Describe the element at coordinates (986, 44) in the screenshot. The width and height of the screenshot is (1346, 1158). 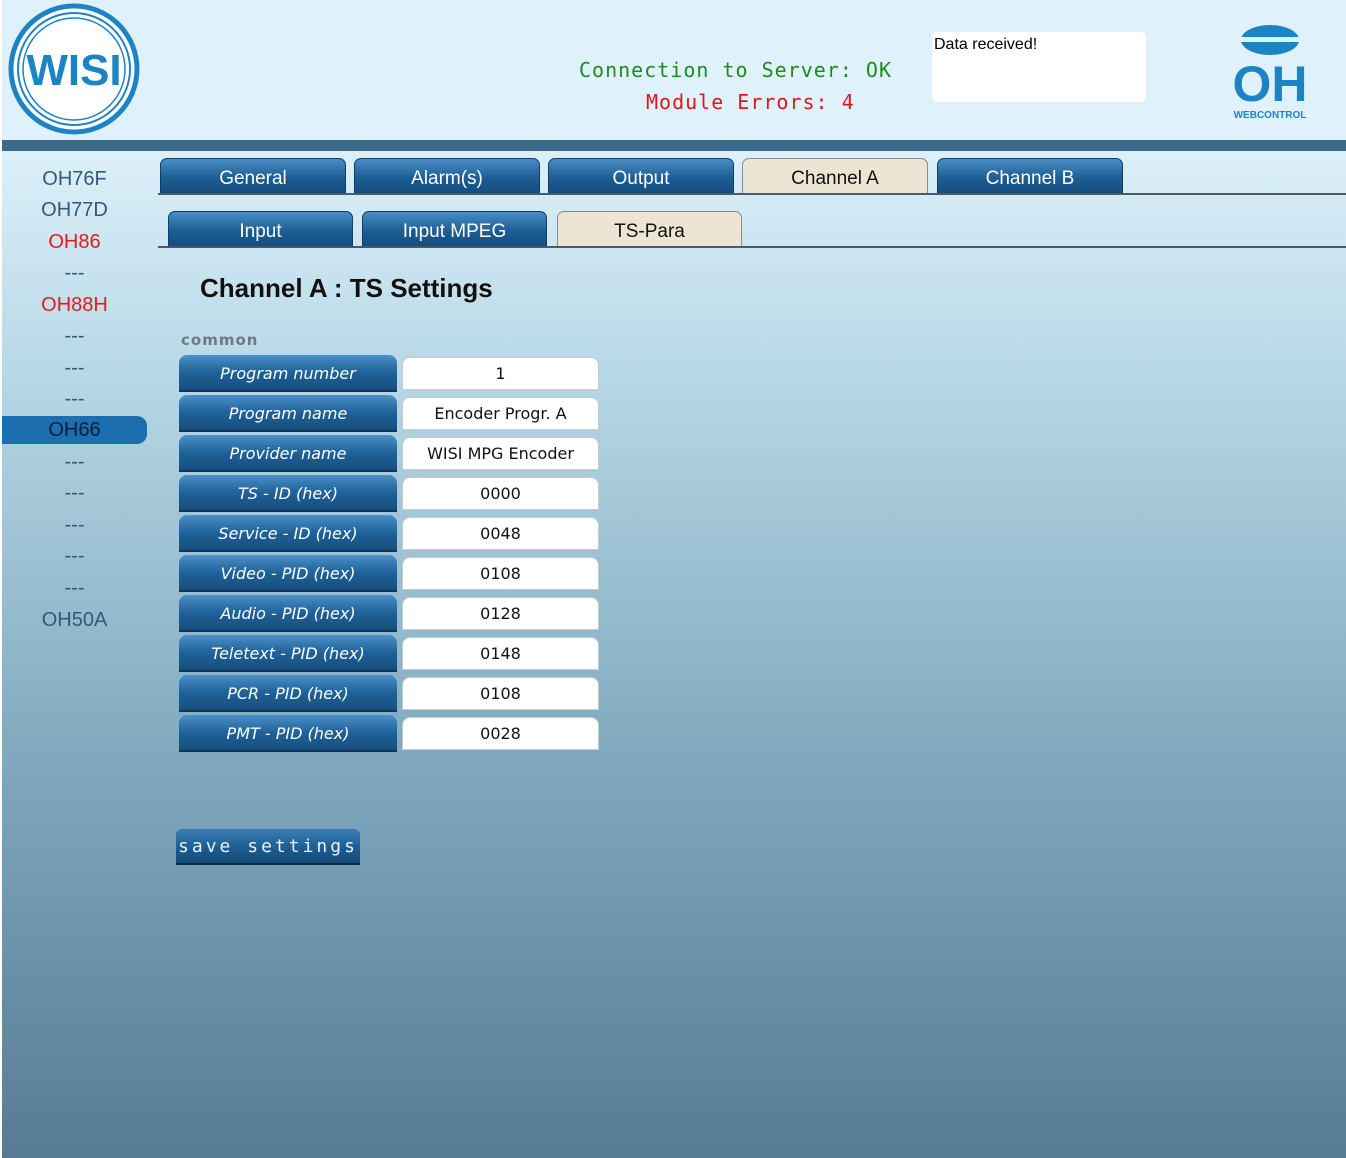
I see `message-text: Data received!` at that location.